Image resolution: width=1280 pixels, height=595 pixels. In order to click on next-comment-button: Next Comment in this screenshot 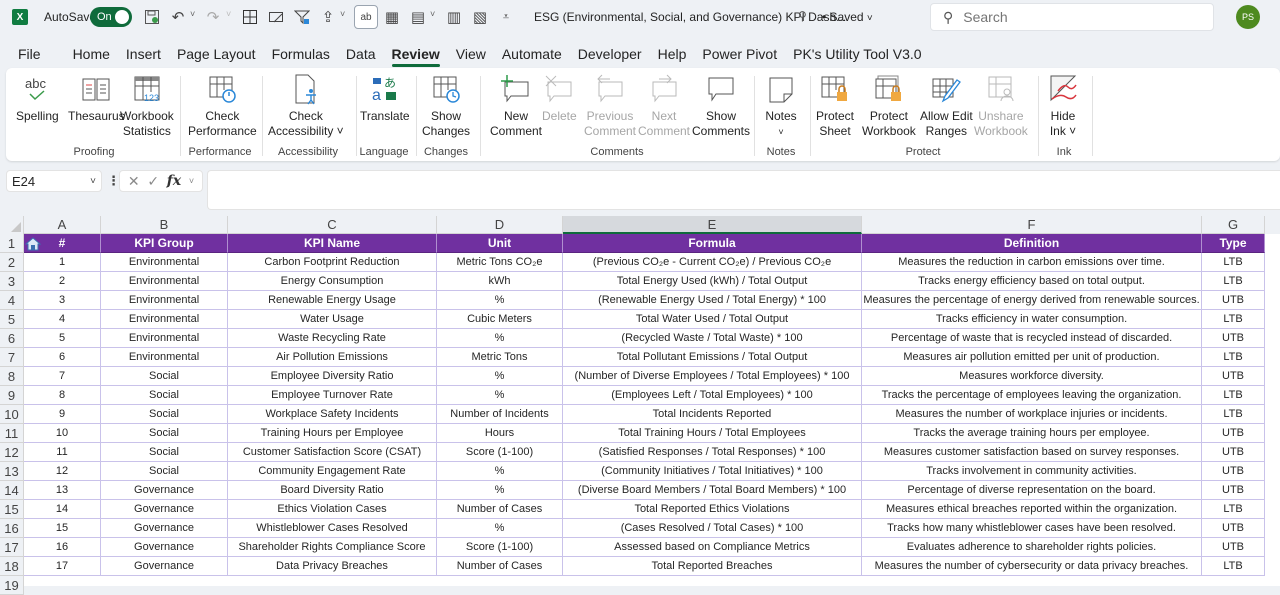, I will do `click(664, 105)`.